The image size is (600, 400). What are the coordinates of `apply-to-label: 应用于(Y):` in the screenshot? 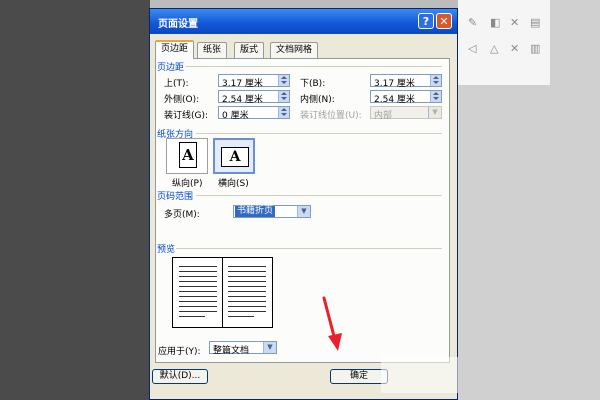 It's located at (179, 352).